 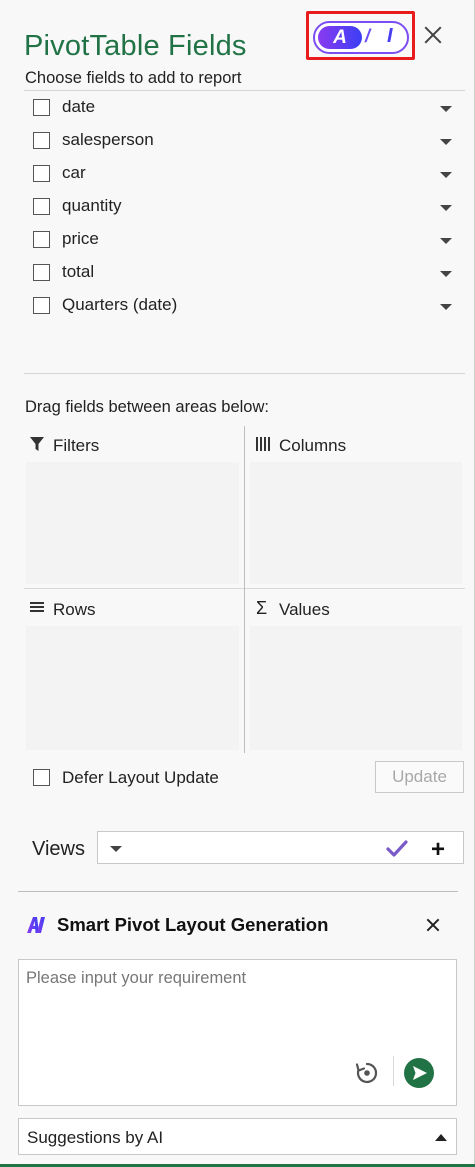 What do you see at coordinates (37, 607) in the screenshot?
I see `rows-icon` at bounding box center [37, 607].